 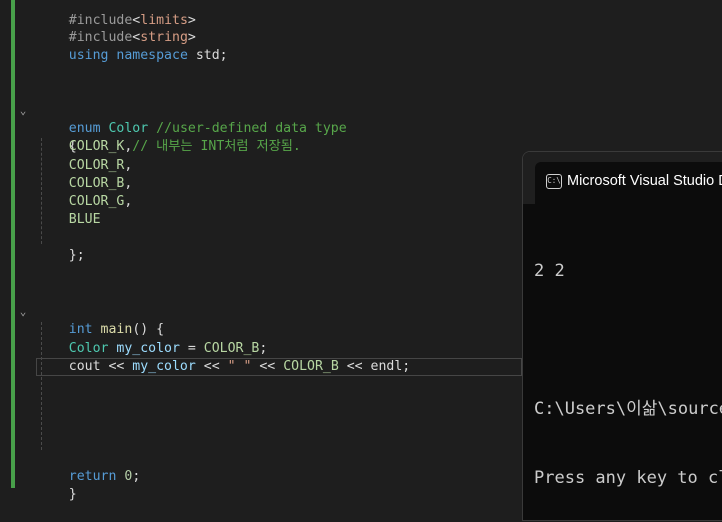 I want to click on enumerator: COLOR_R, so click(x=96, y=165).